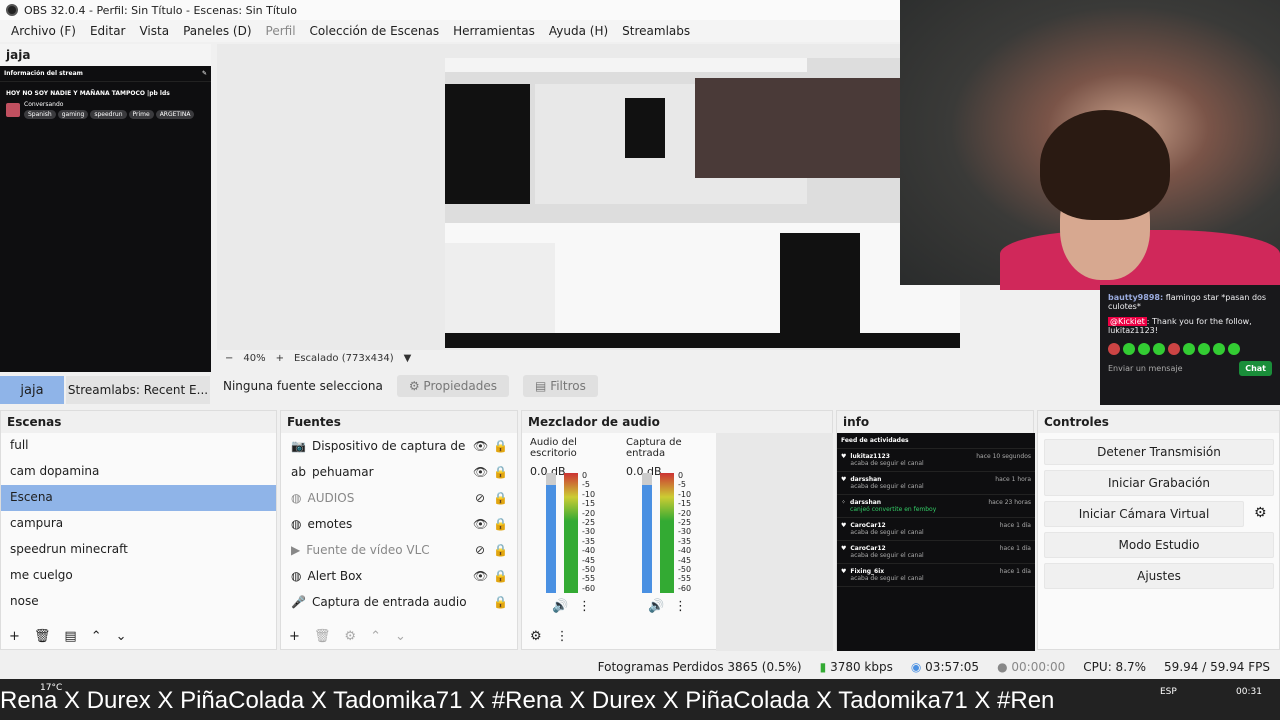 This screenshot has height=720, width=1280. Describe the element at coordinates (1255, 368) in the screenshot. I see `chat-button: Chat` at that location.